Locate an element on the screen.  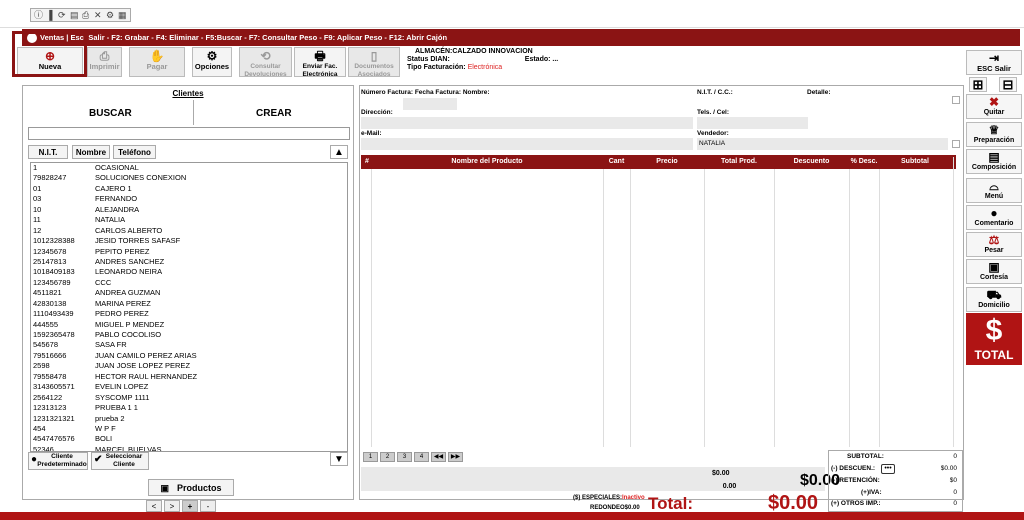
productos-button: ▣ Productos is located at coordinates (191, 487).